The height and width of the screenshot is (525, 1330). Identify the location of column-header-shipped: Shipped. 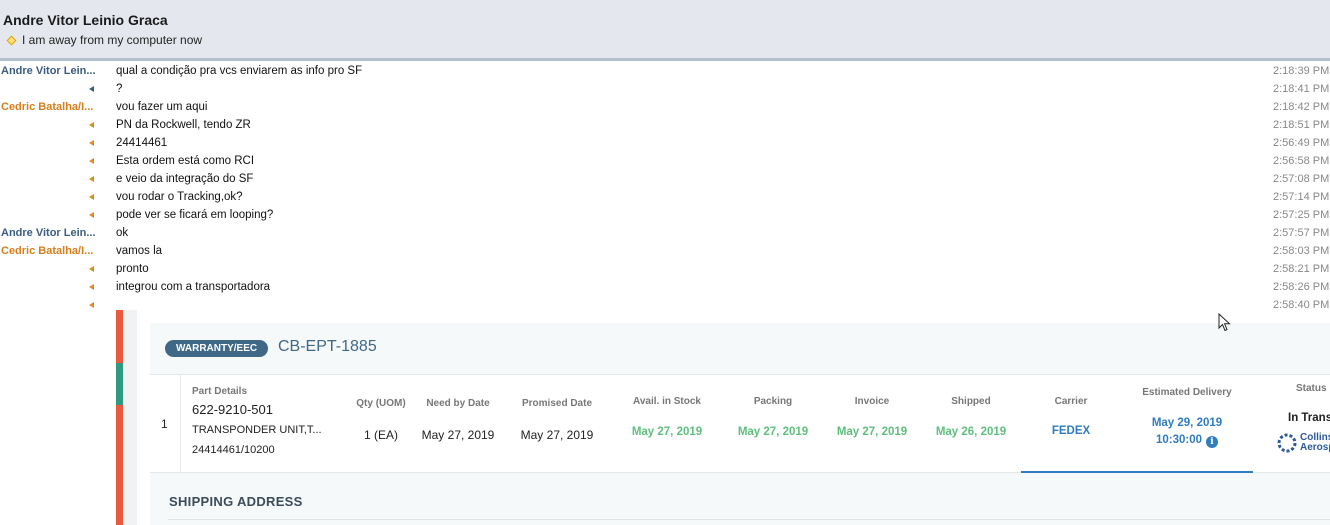
(971, 401).